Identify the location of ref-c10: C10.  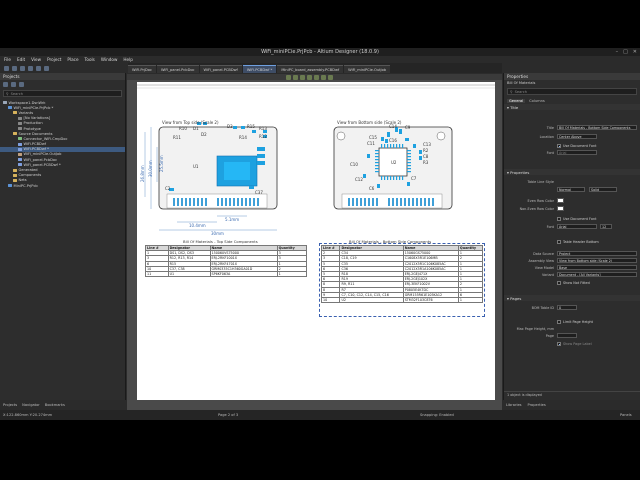
(354, 164).